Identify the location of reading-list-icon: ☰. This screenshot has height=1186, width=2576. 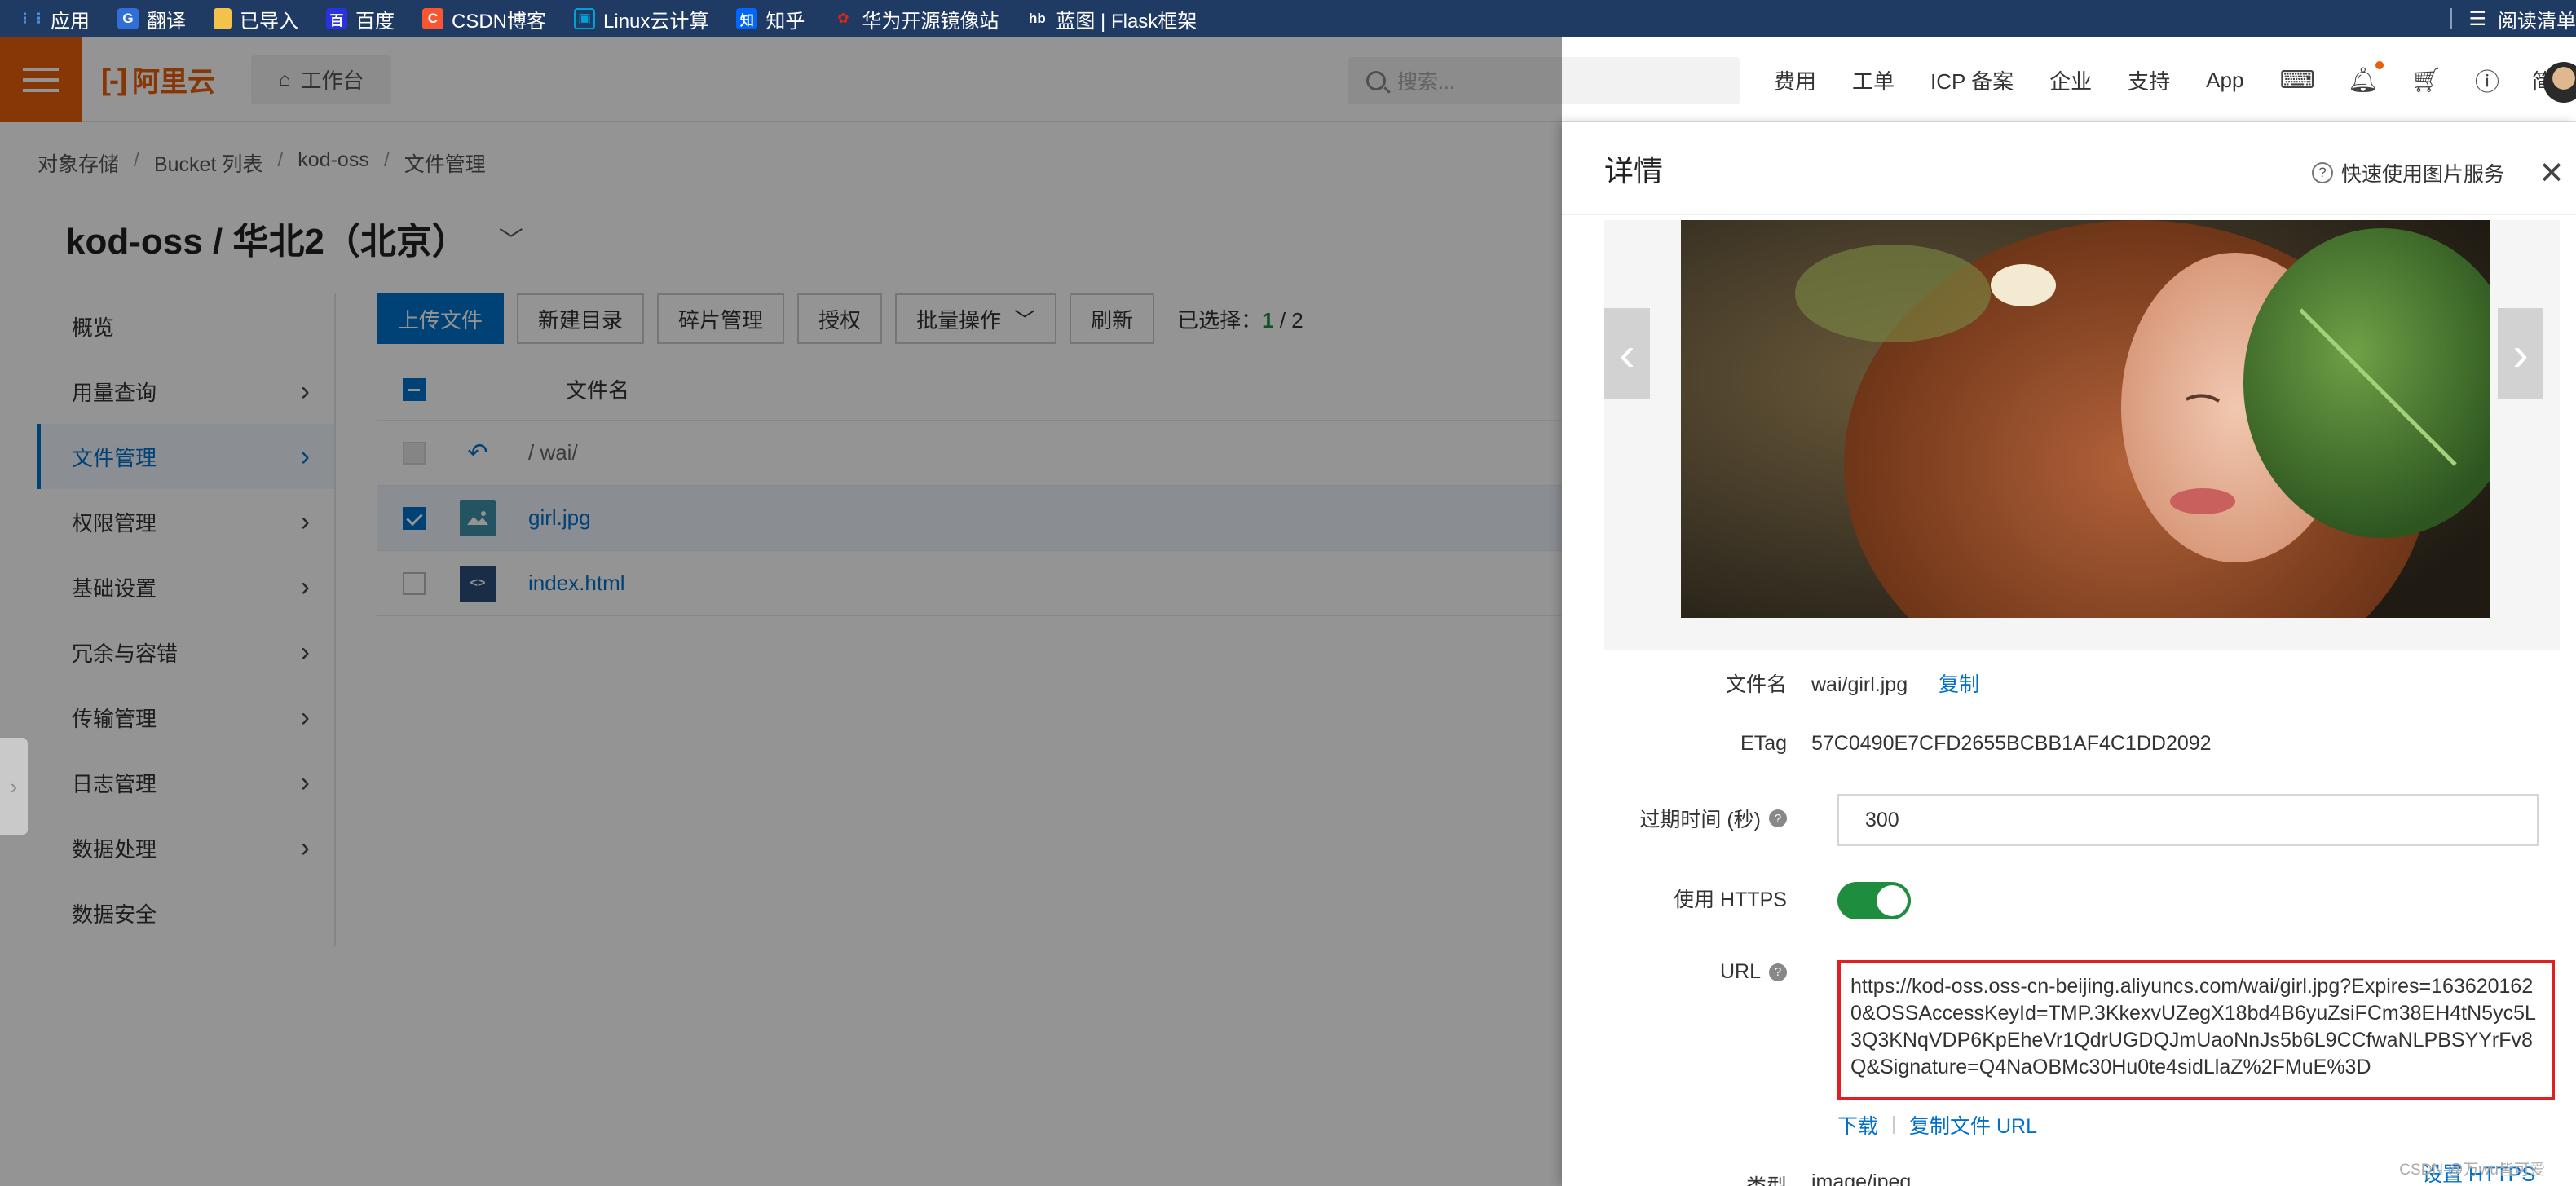
(2477, 18).